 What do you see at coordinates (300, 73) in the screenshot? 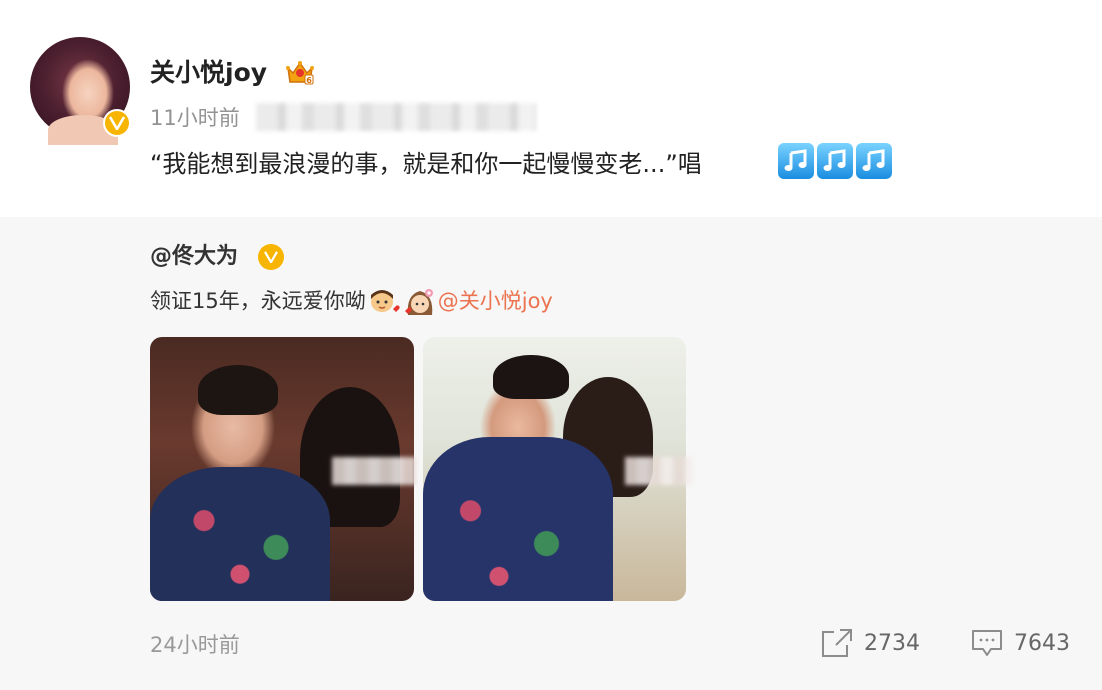
I see `crown-vip-icon: 6` at bounding box center [300, 73].